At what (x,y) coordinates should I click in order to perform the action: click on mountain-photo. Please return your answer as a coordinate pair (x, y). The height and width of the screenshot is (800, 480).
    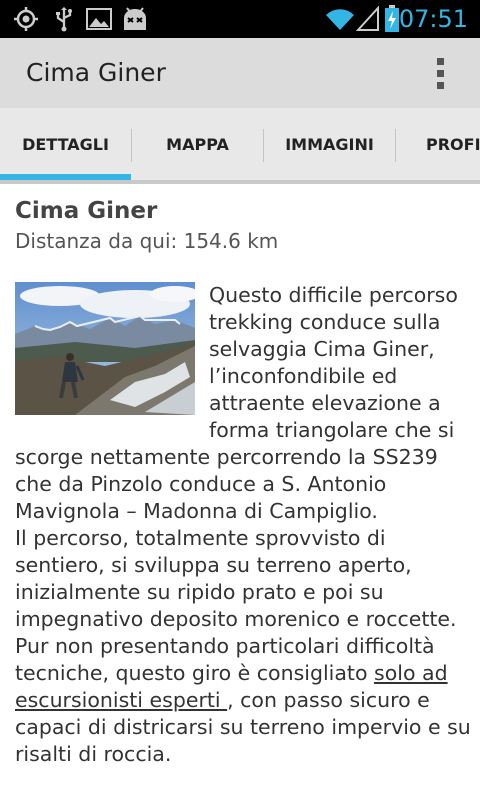
    Looking at the image, I should click on (105, 348).